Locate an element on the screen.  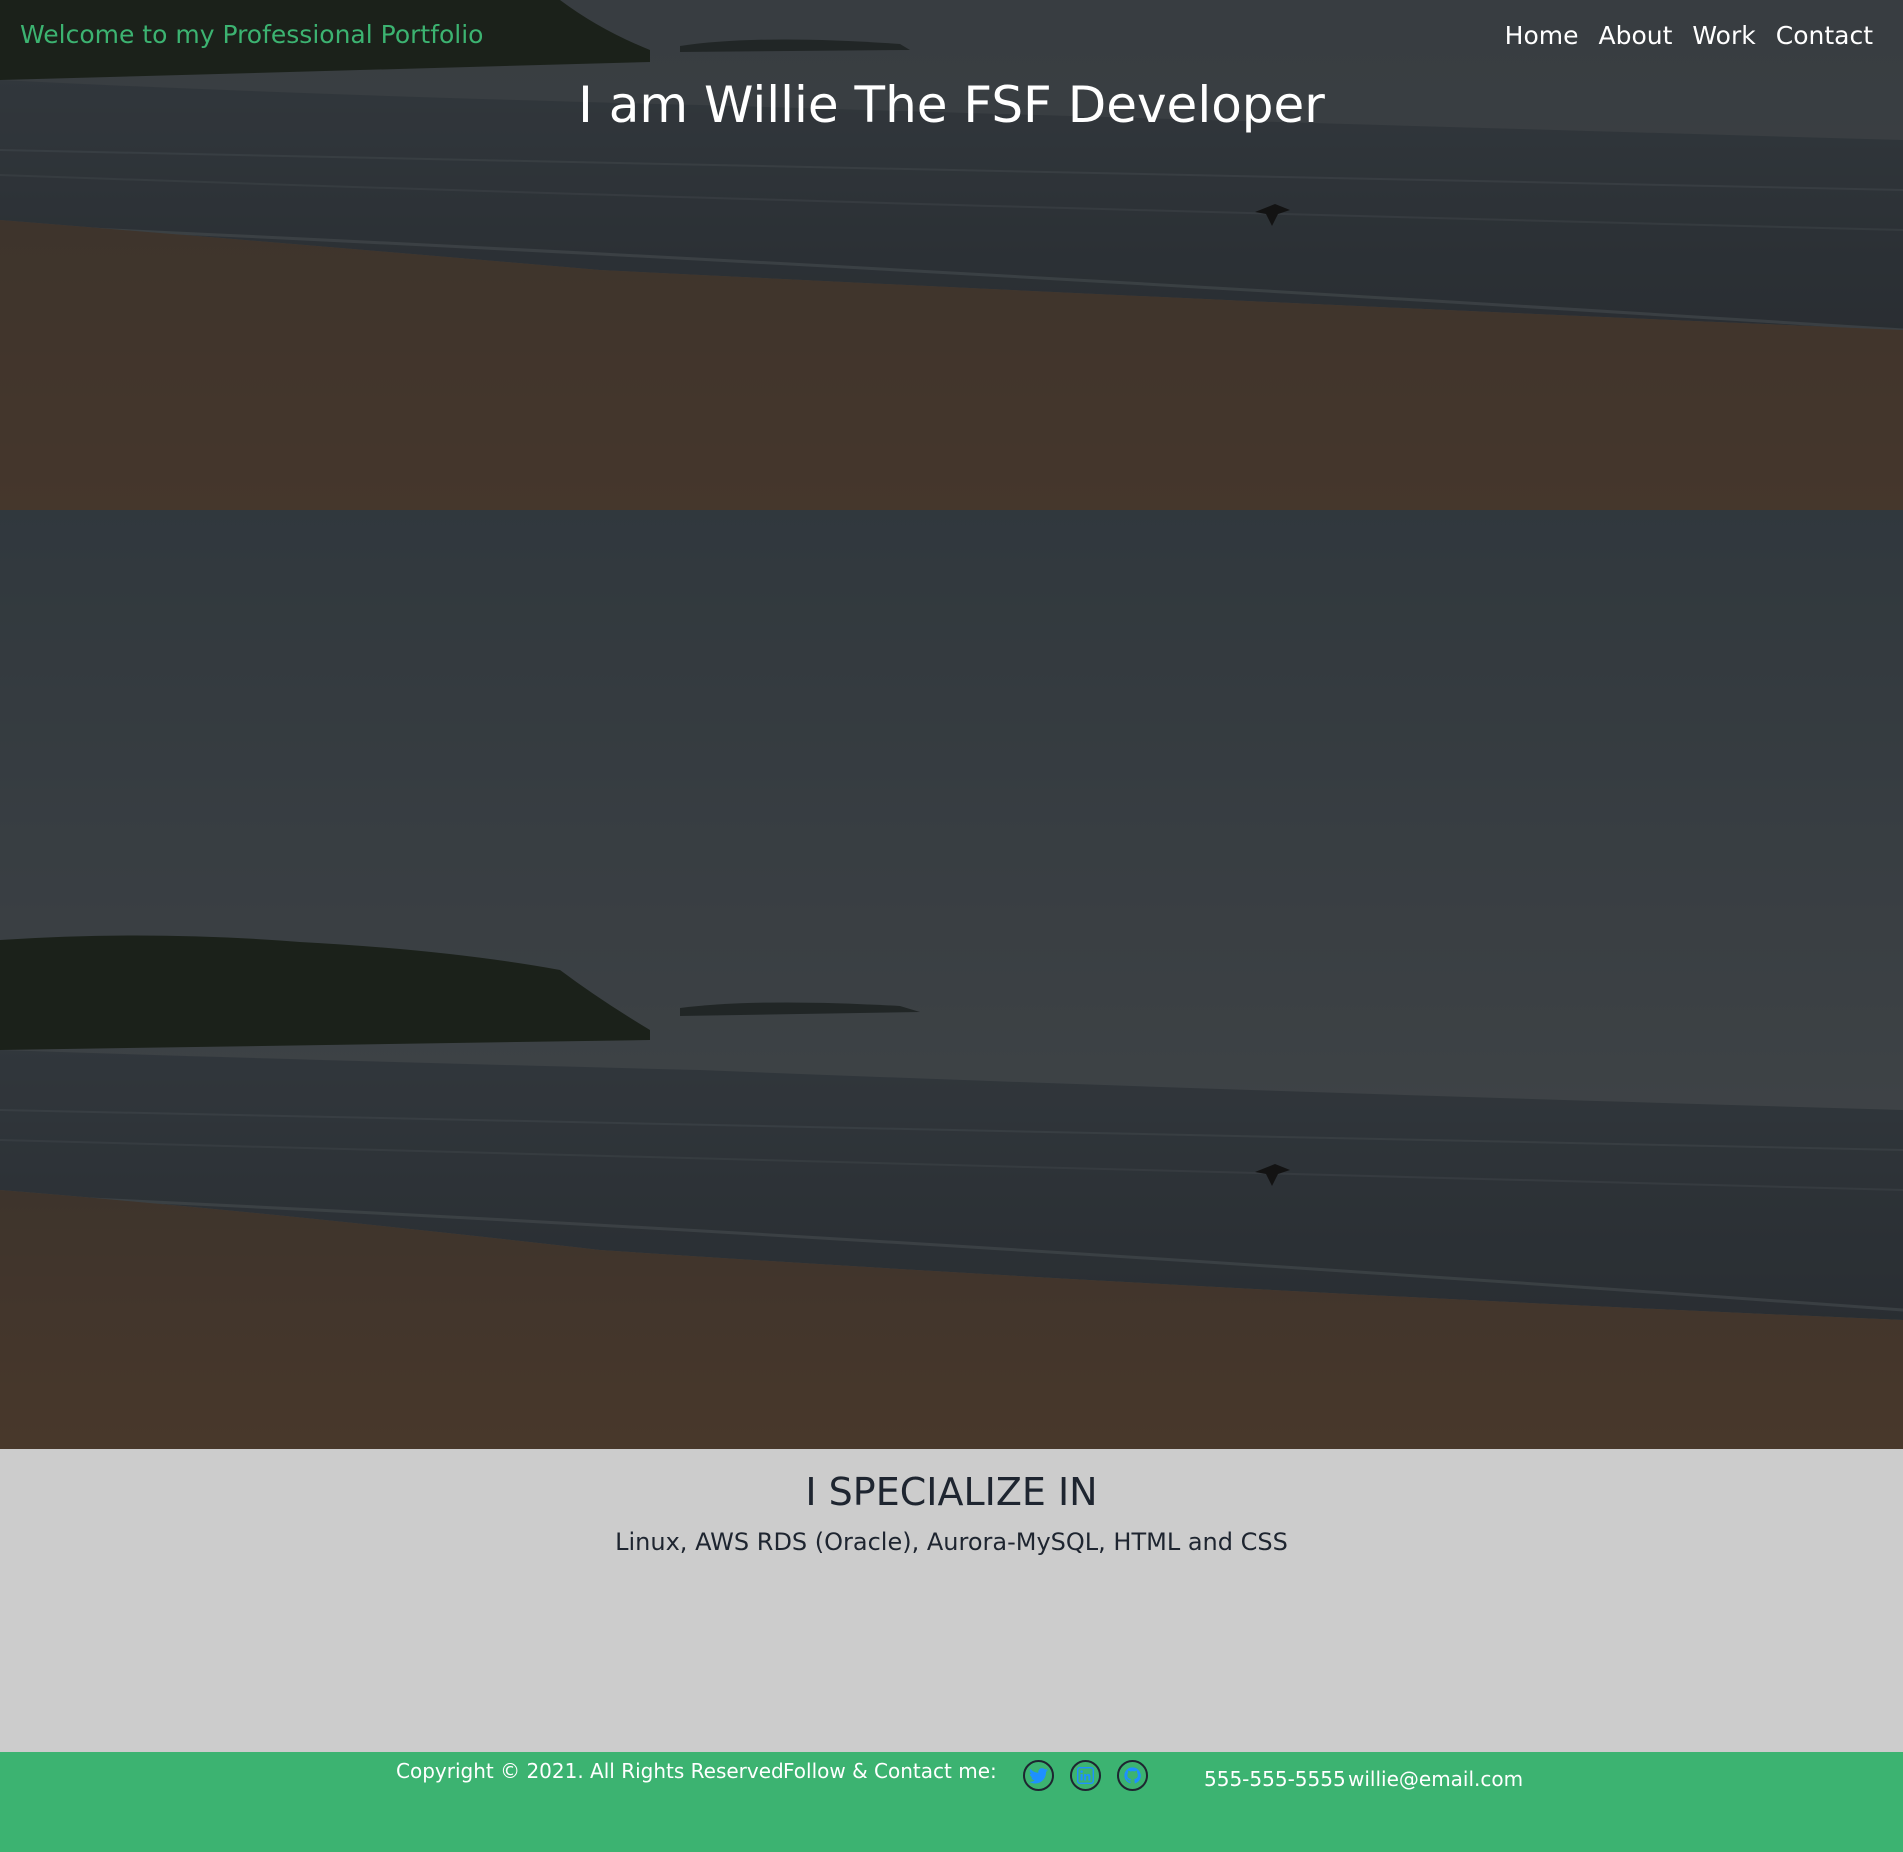
phone-link: 555-555-5555 is located at coordinates (1275, 1779).